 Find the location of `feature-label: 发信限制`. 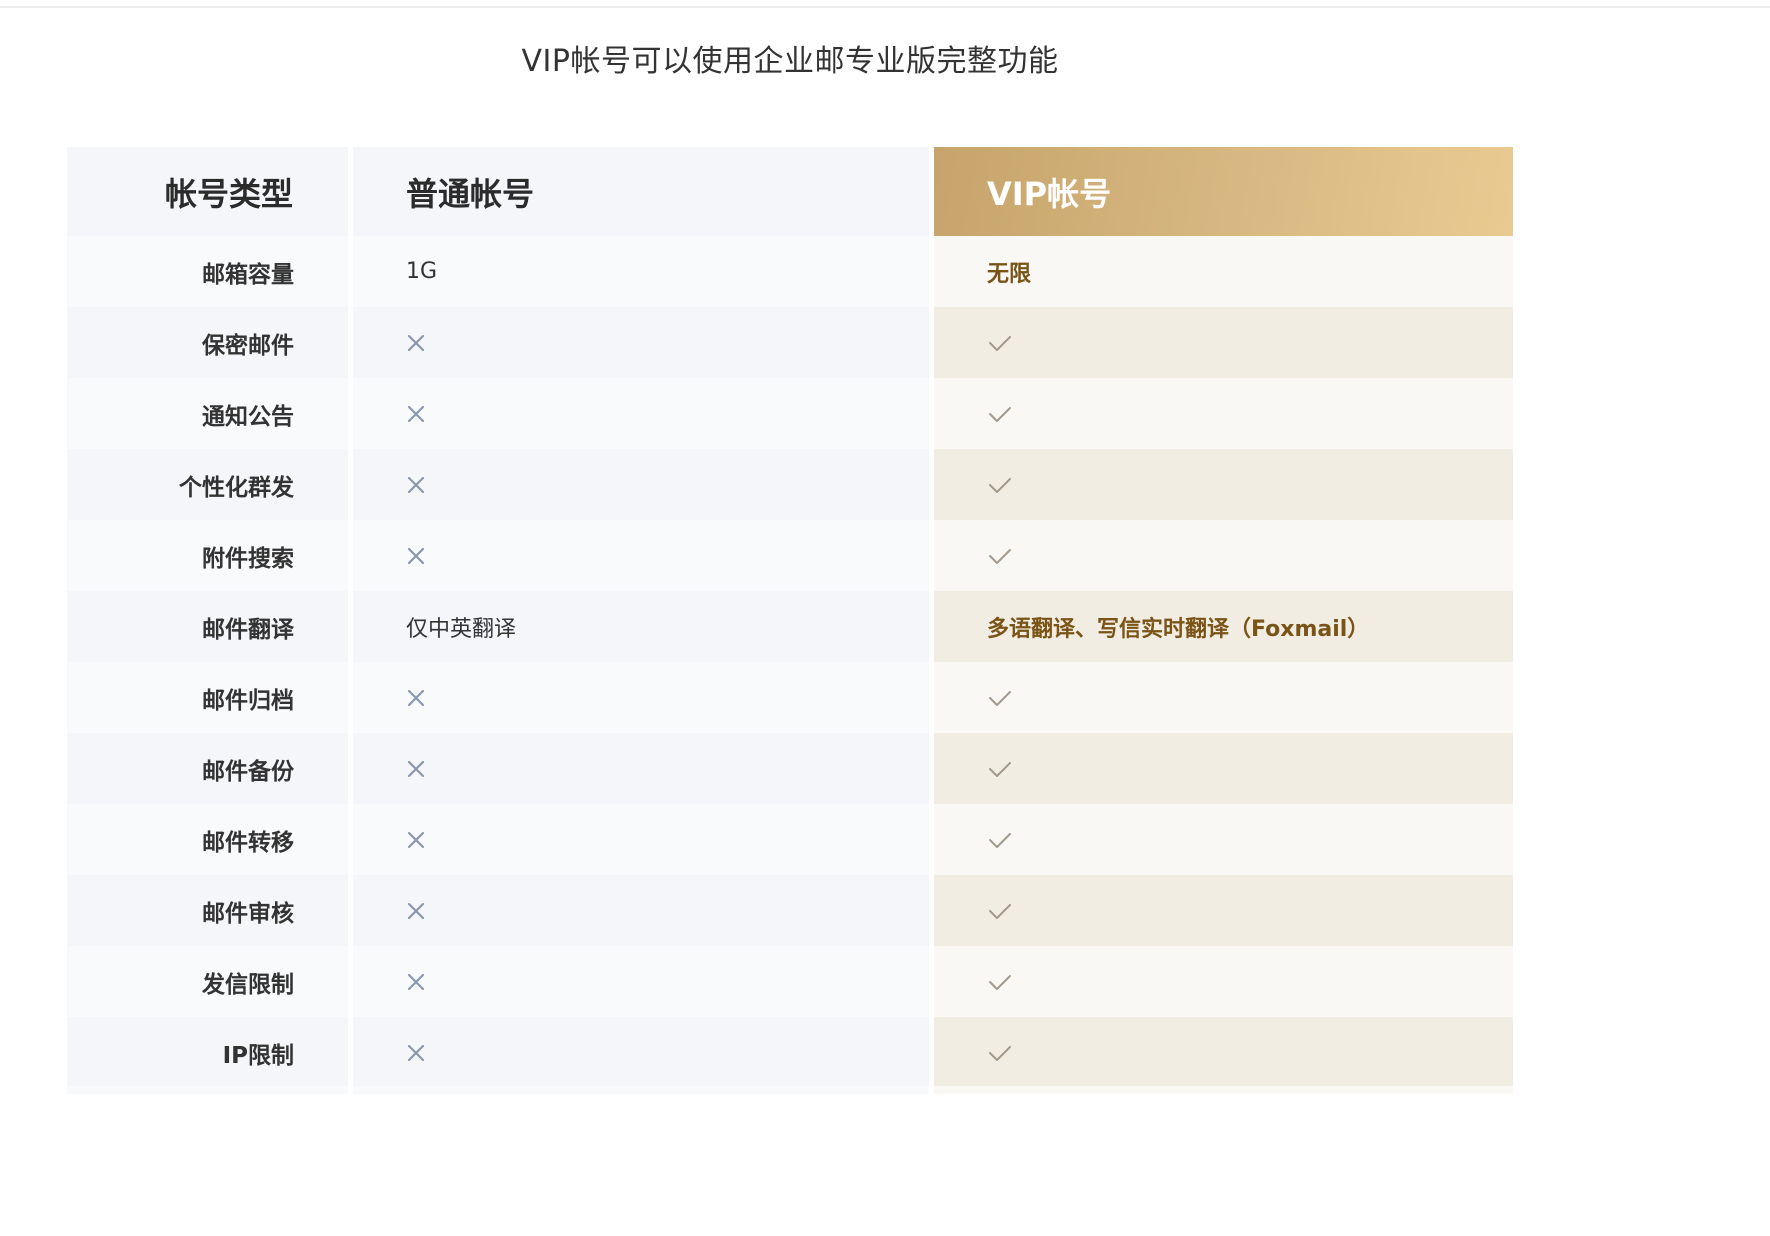

feature-label: 发信限制 is located at coordinates (207, 981).